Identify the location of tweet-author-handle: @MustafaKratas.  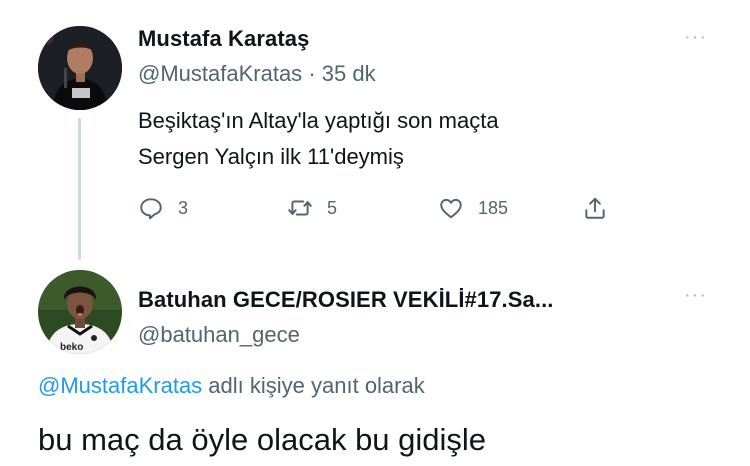
(220, 73).